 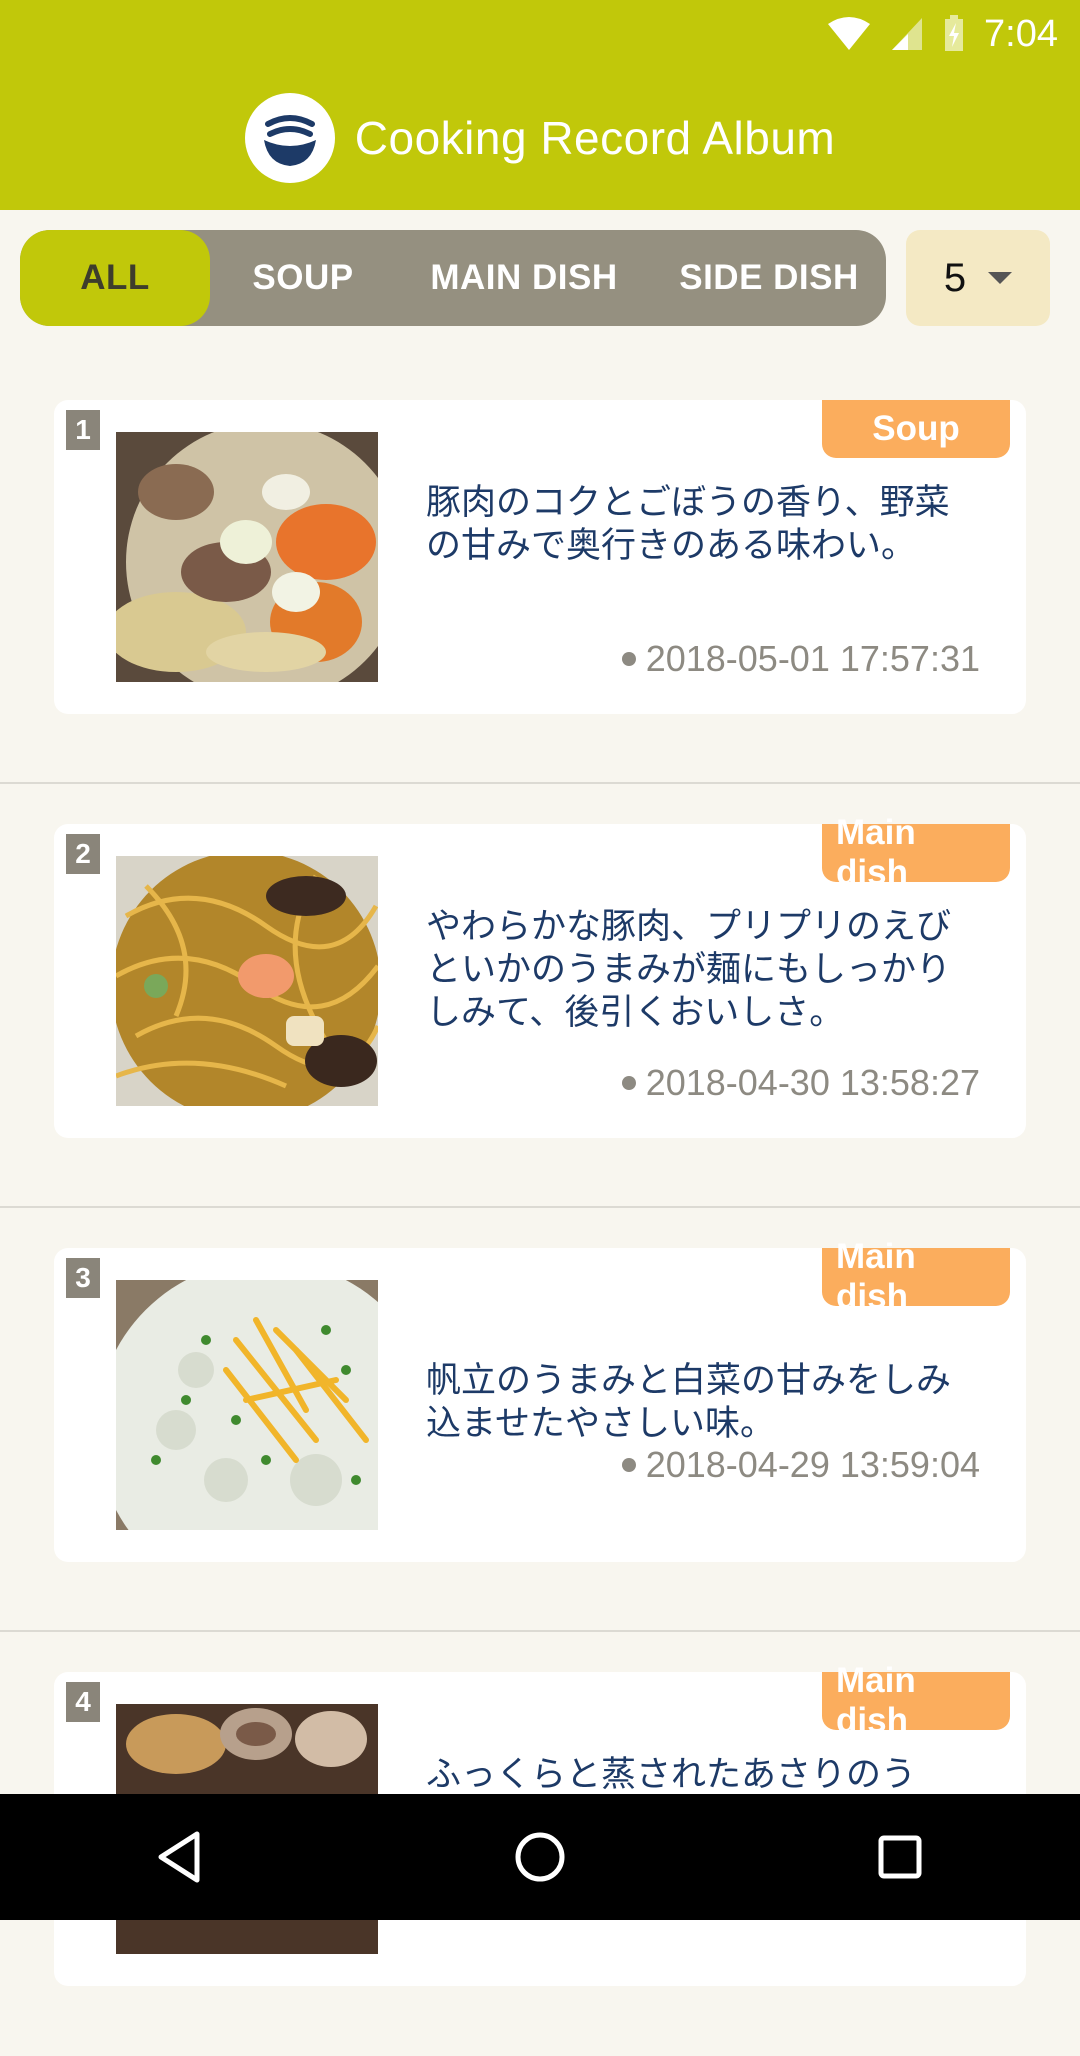 I want to click on timestamp-text: 2018-04-29 13:59:04, so click(x=812, y=1464).